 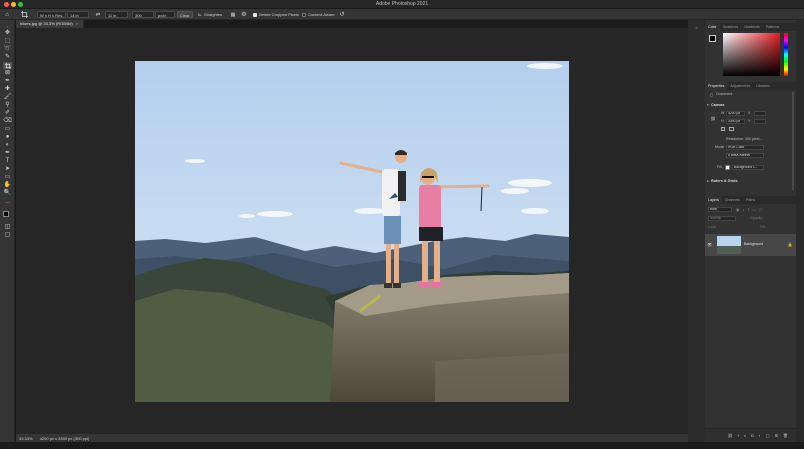 I want to click on properties-panel-tabs: Properties Adjustments Libraries, so click(x=750, y=86).